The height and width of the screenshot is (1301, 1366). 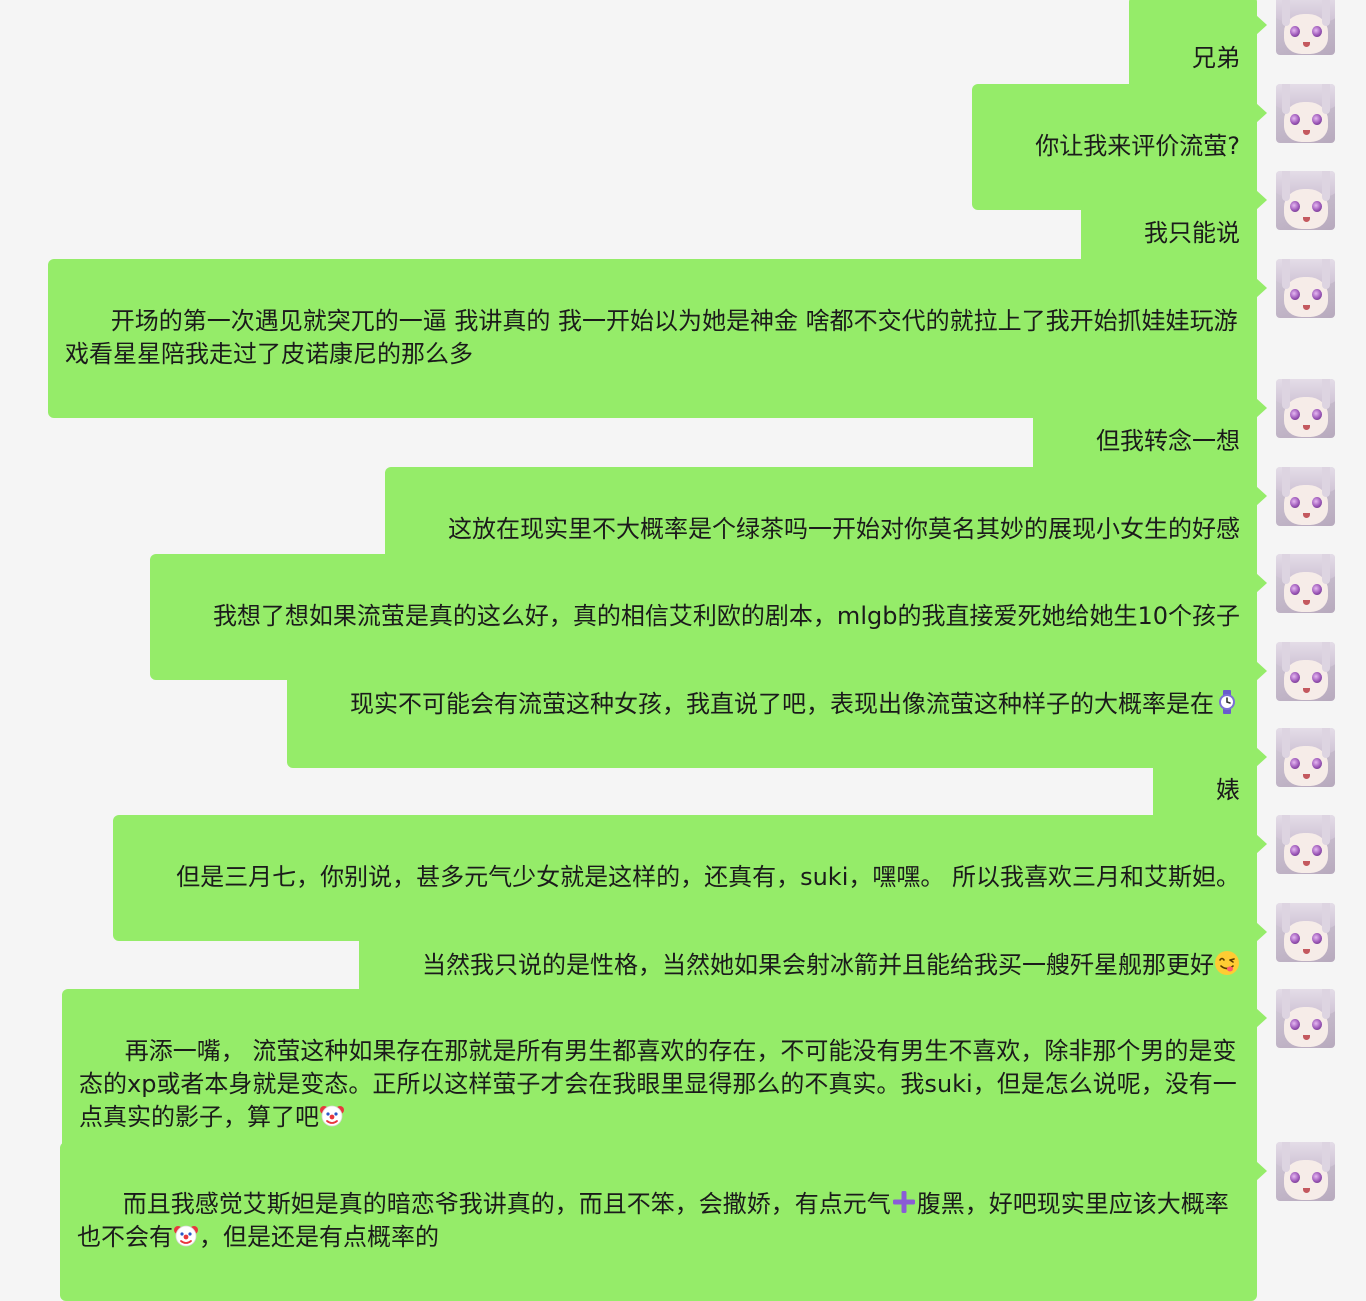 What do you see at coordinates (1192, 233) in the screenshot?
I see `message-text: 我只能说` at bounding box center [1192, 233].